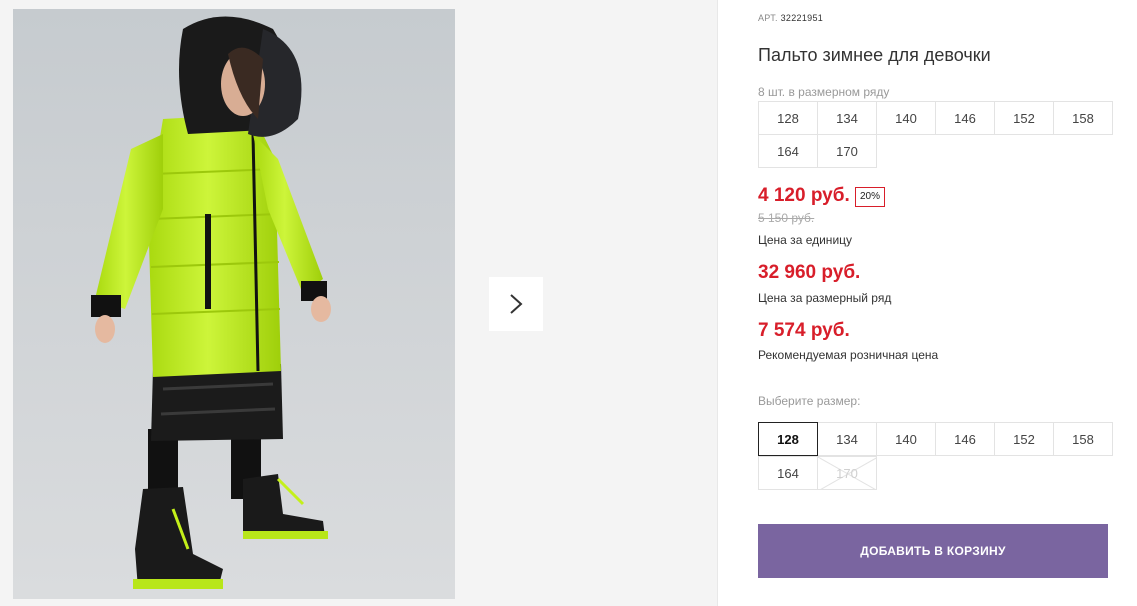 This screenshot has width=1137, height=606. I want to click on next-image-button, so click(516, 304).